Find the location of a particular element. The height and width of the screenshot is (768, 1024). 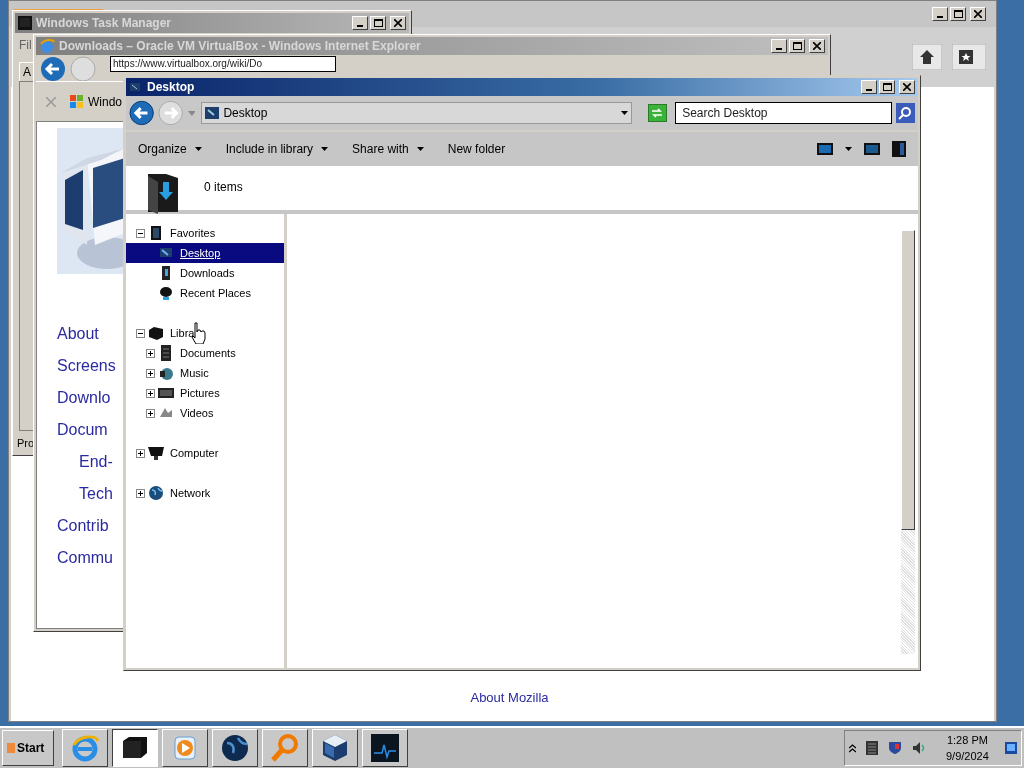

status-text: Pro is located at coordinates (26, 443).